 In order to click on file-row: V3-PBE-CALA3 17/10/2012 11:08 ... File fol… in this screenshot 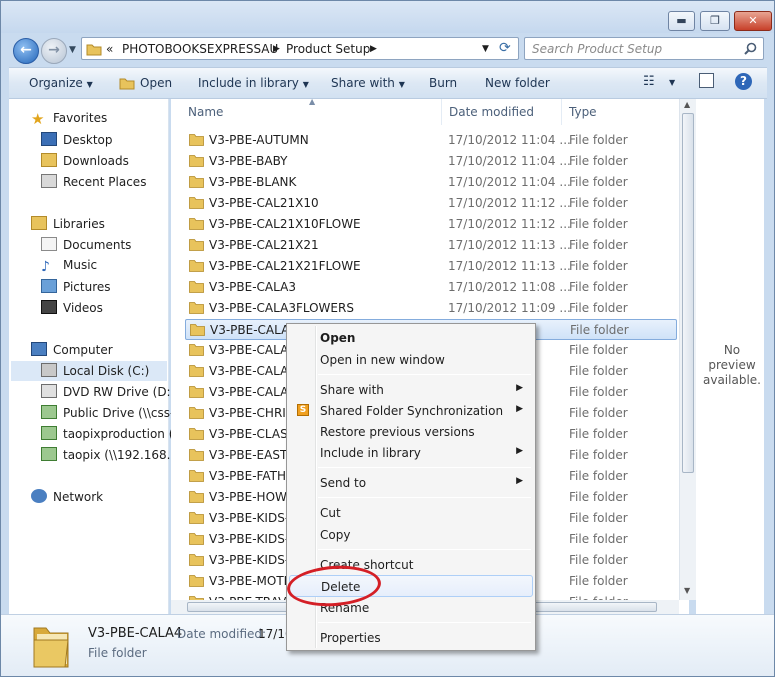, I will do `click(431, 287)`.